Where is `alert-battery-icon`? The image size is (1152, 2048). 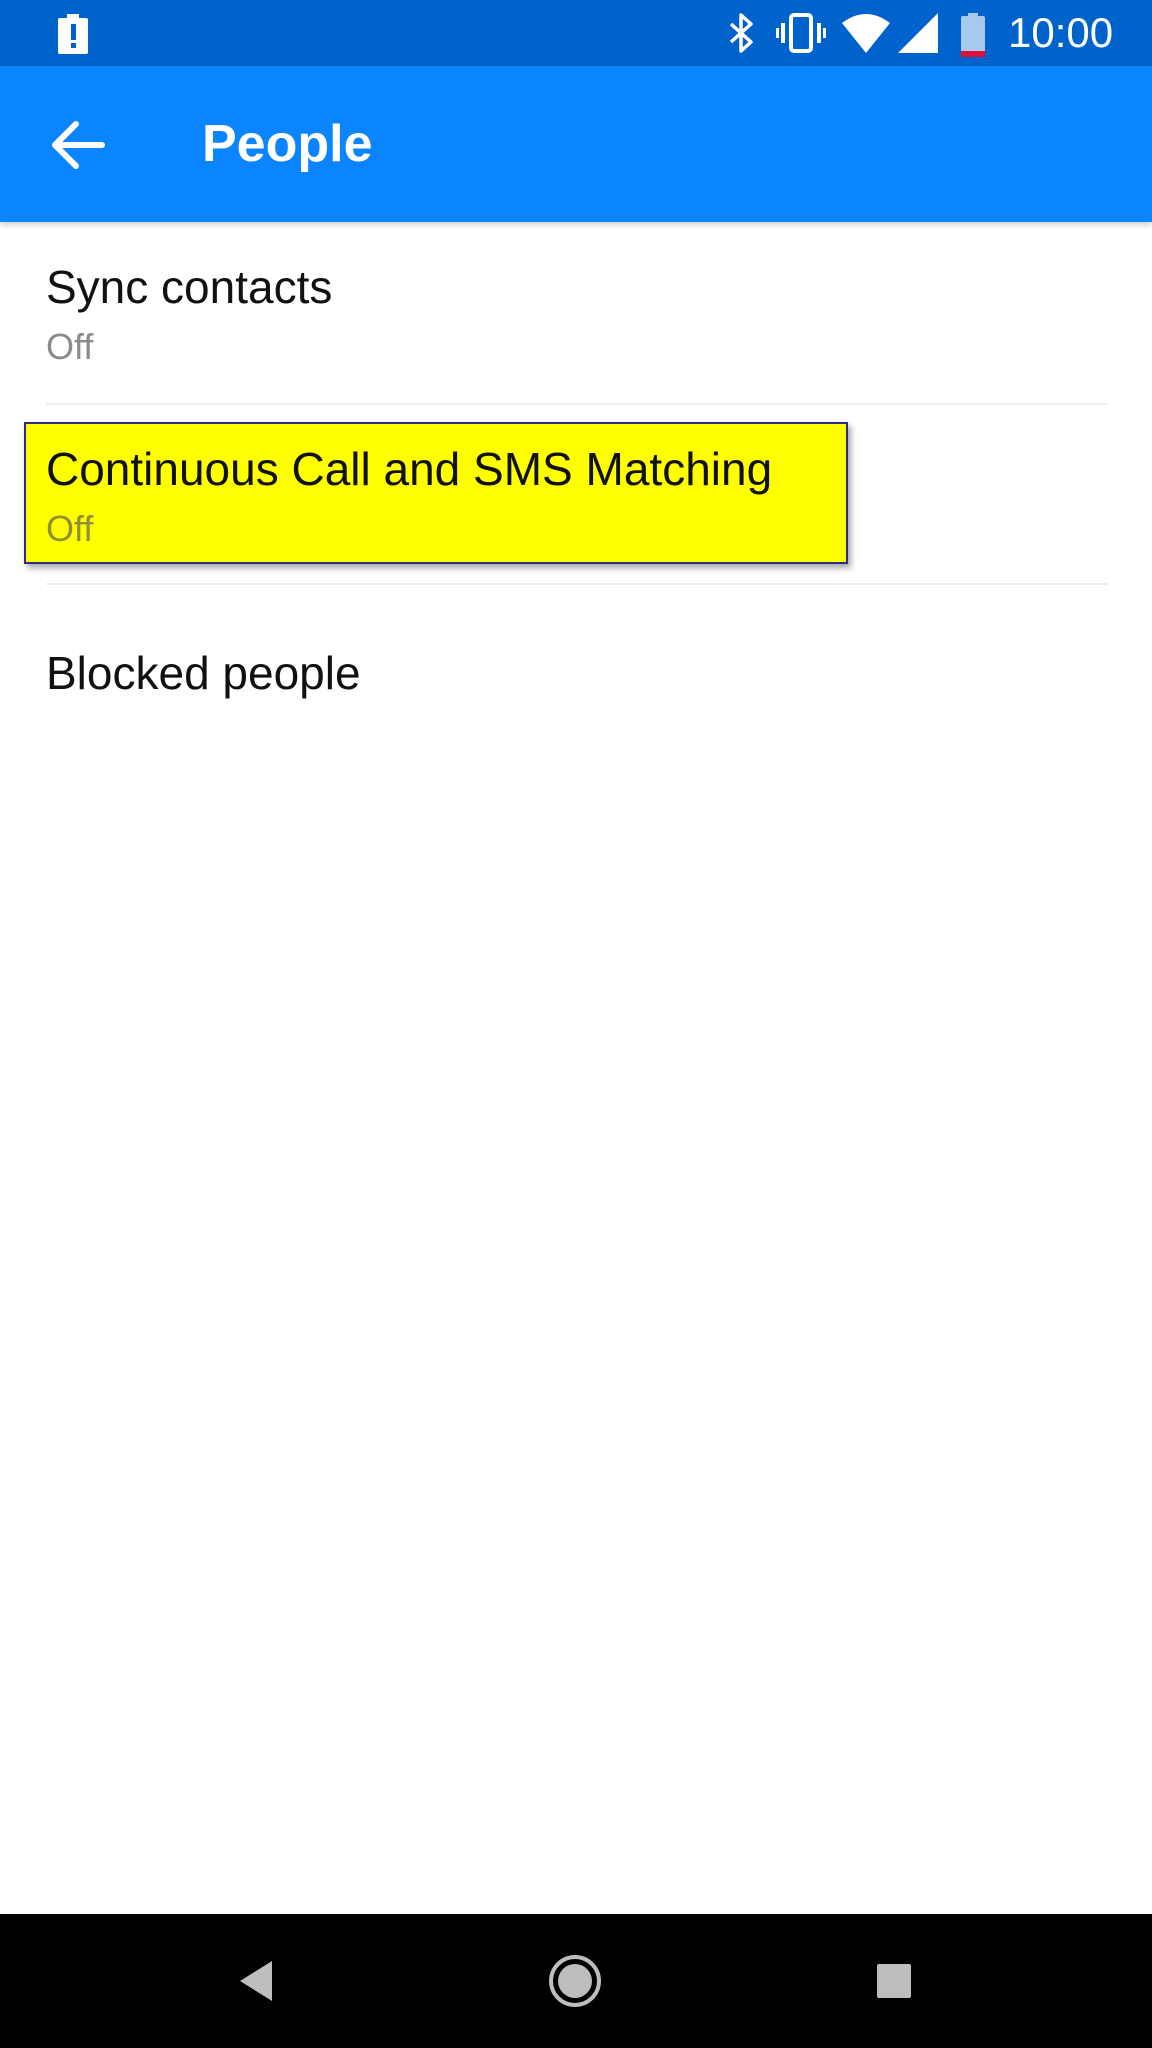 alert-battery-icon is located at coordinates (73, 34).